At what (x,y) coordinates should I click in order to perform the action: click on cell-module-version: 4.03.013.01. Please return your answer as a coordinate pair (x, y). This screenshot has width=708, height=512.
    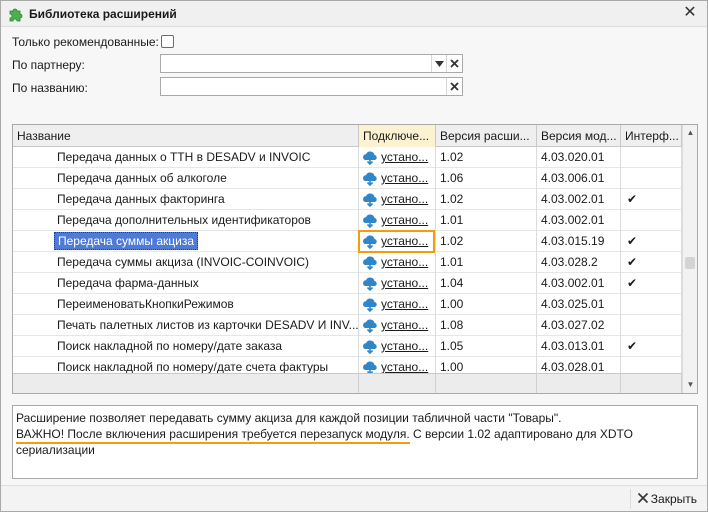
    Looking at the image, I should click on (579, 346).